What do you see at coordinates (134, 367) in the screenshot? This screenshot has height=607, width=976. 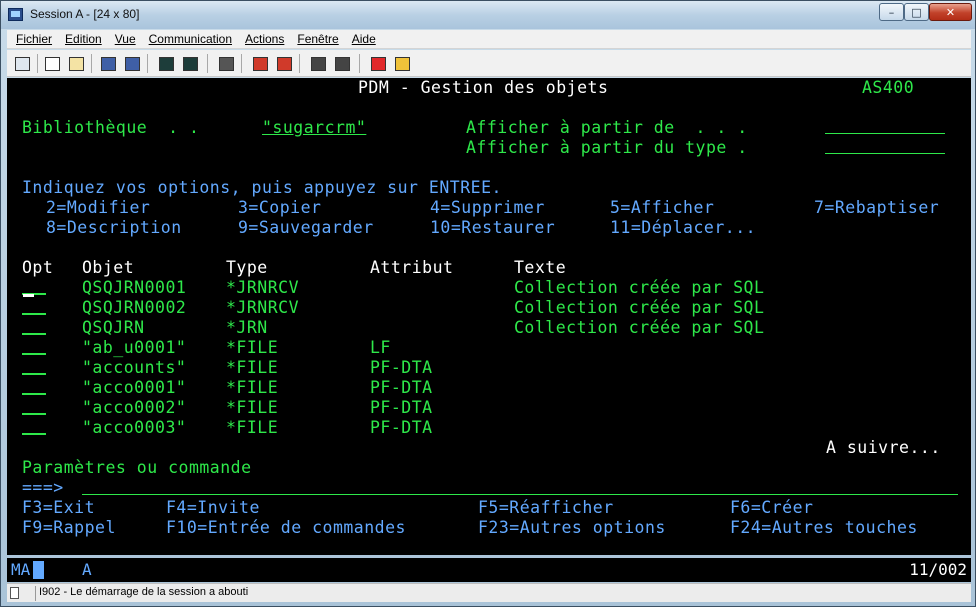 I see `object-name: "accounts"` at bounding box center [134, 367].